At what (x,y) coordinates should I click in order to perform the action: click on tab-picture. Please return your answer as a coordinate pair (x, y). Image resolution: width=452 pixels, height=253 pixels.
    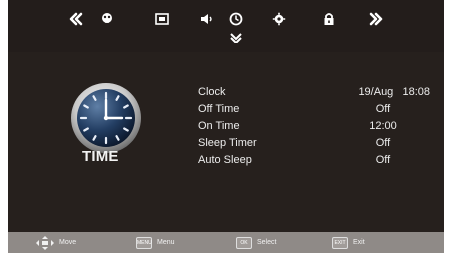
    Looking at the image, I should click on (107, 19).